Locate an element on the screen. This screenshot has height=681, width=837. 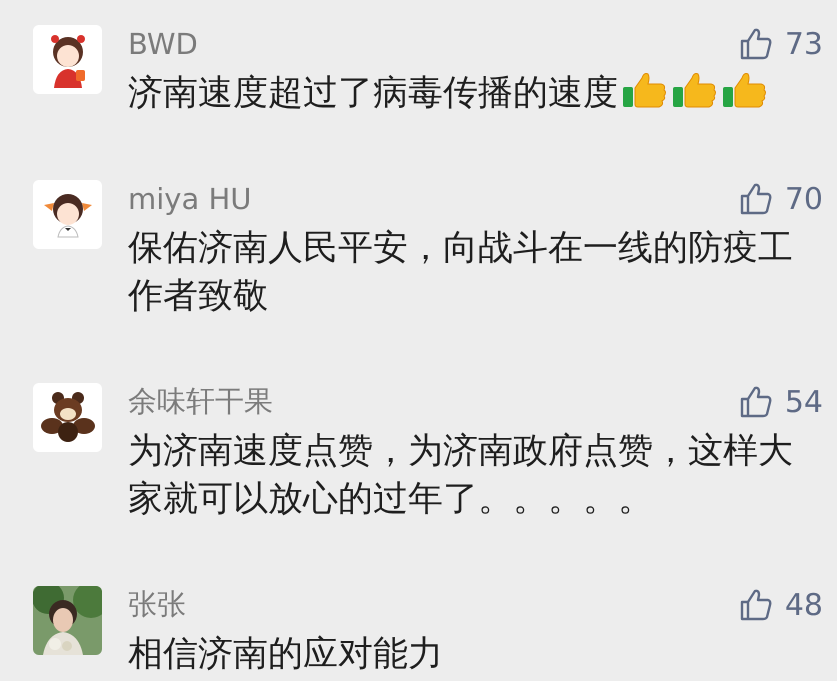
comment-text: 济南速度超过了病毒传播的速度 is located at coordinates (373, 93).